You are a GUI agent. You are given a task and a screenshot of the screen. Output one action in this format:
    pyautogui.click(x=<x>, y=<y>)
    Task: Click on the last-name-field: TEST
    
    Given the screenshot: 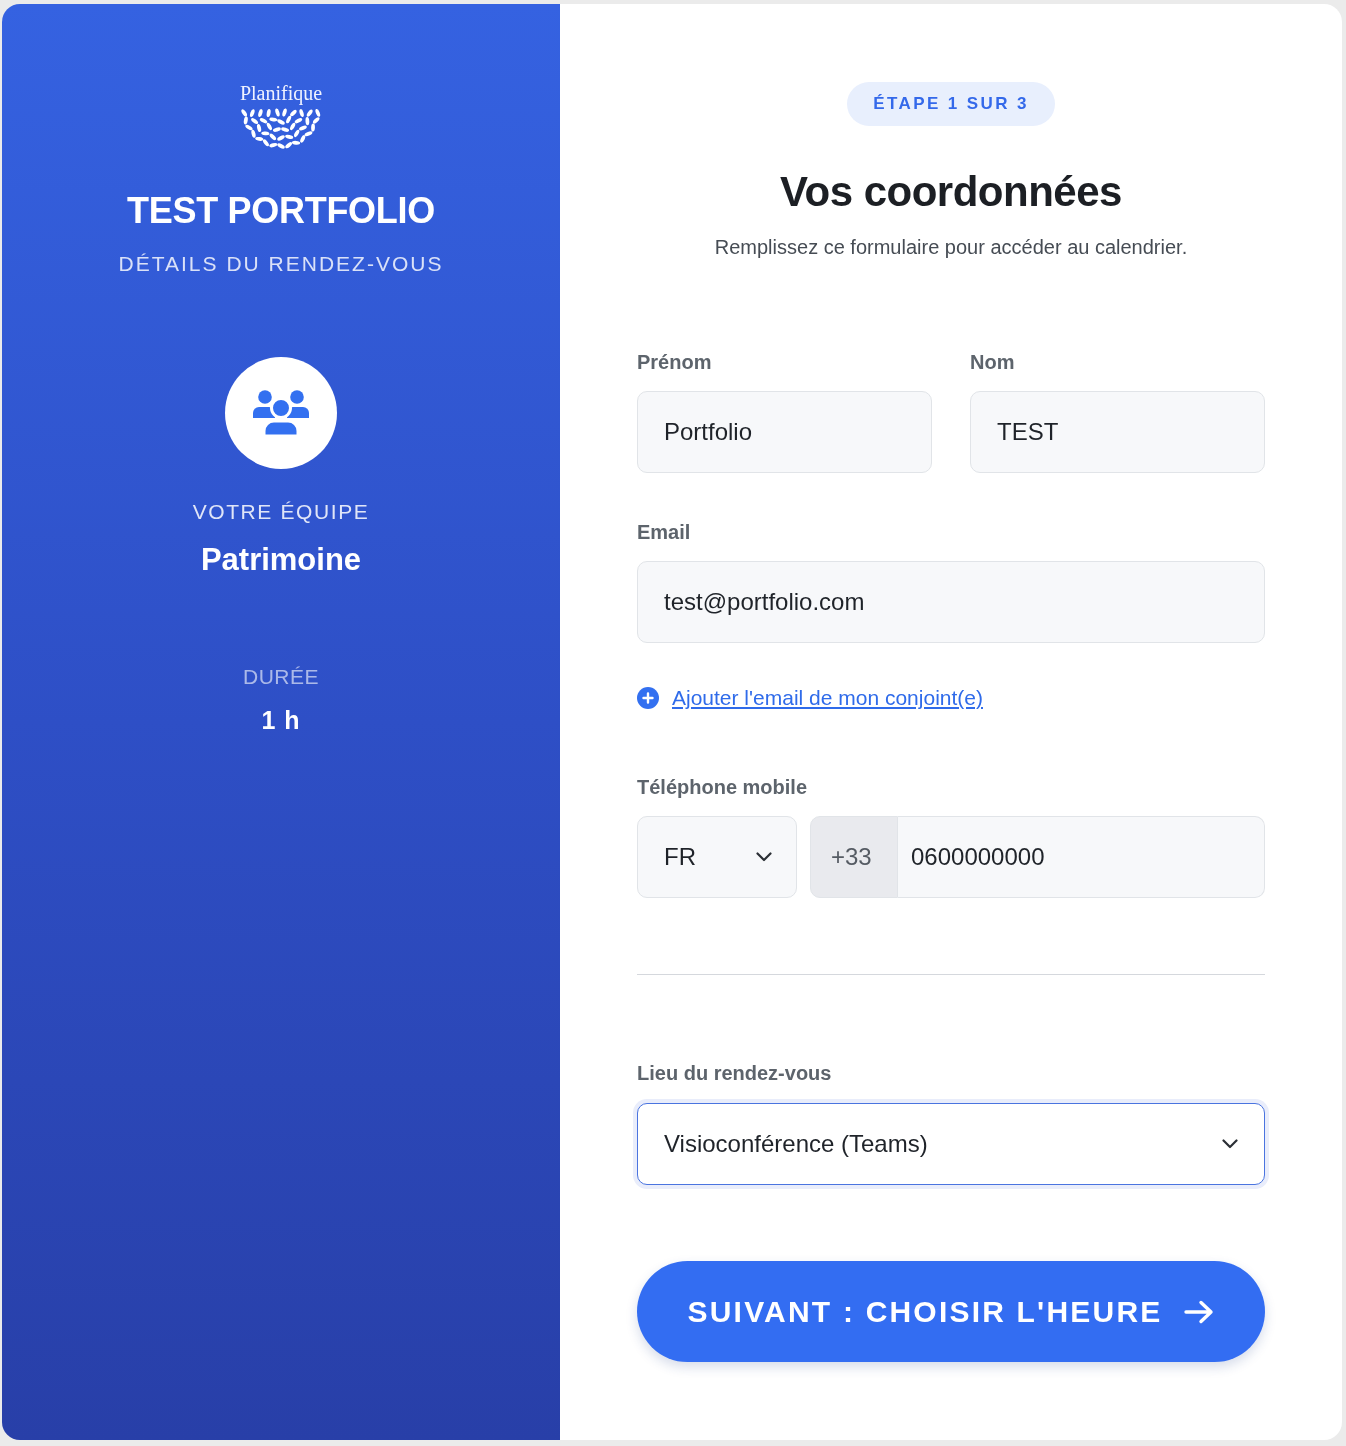 What is the action you would take?
    pyautogui.click(x=1117, y=432)
    